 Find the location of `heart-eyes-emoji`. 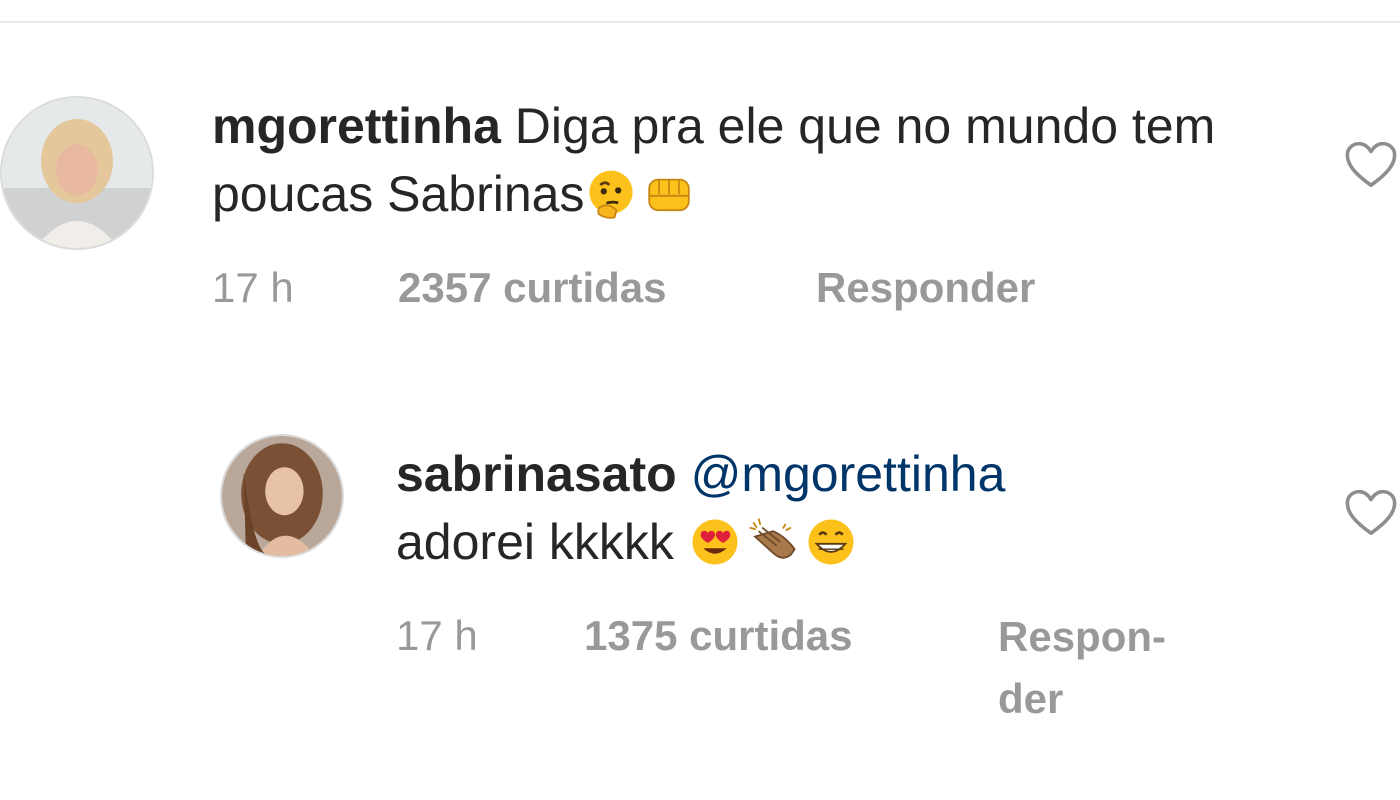

heart-eyes-emoji is located at coordinates (715, 542).